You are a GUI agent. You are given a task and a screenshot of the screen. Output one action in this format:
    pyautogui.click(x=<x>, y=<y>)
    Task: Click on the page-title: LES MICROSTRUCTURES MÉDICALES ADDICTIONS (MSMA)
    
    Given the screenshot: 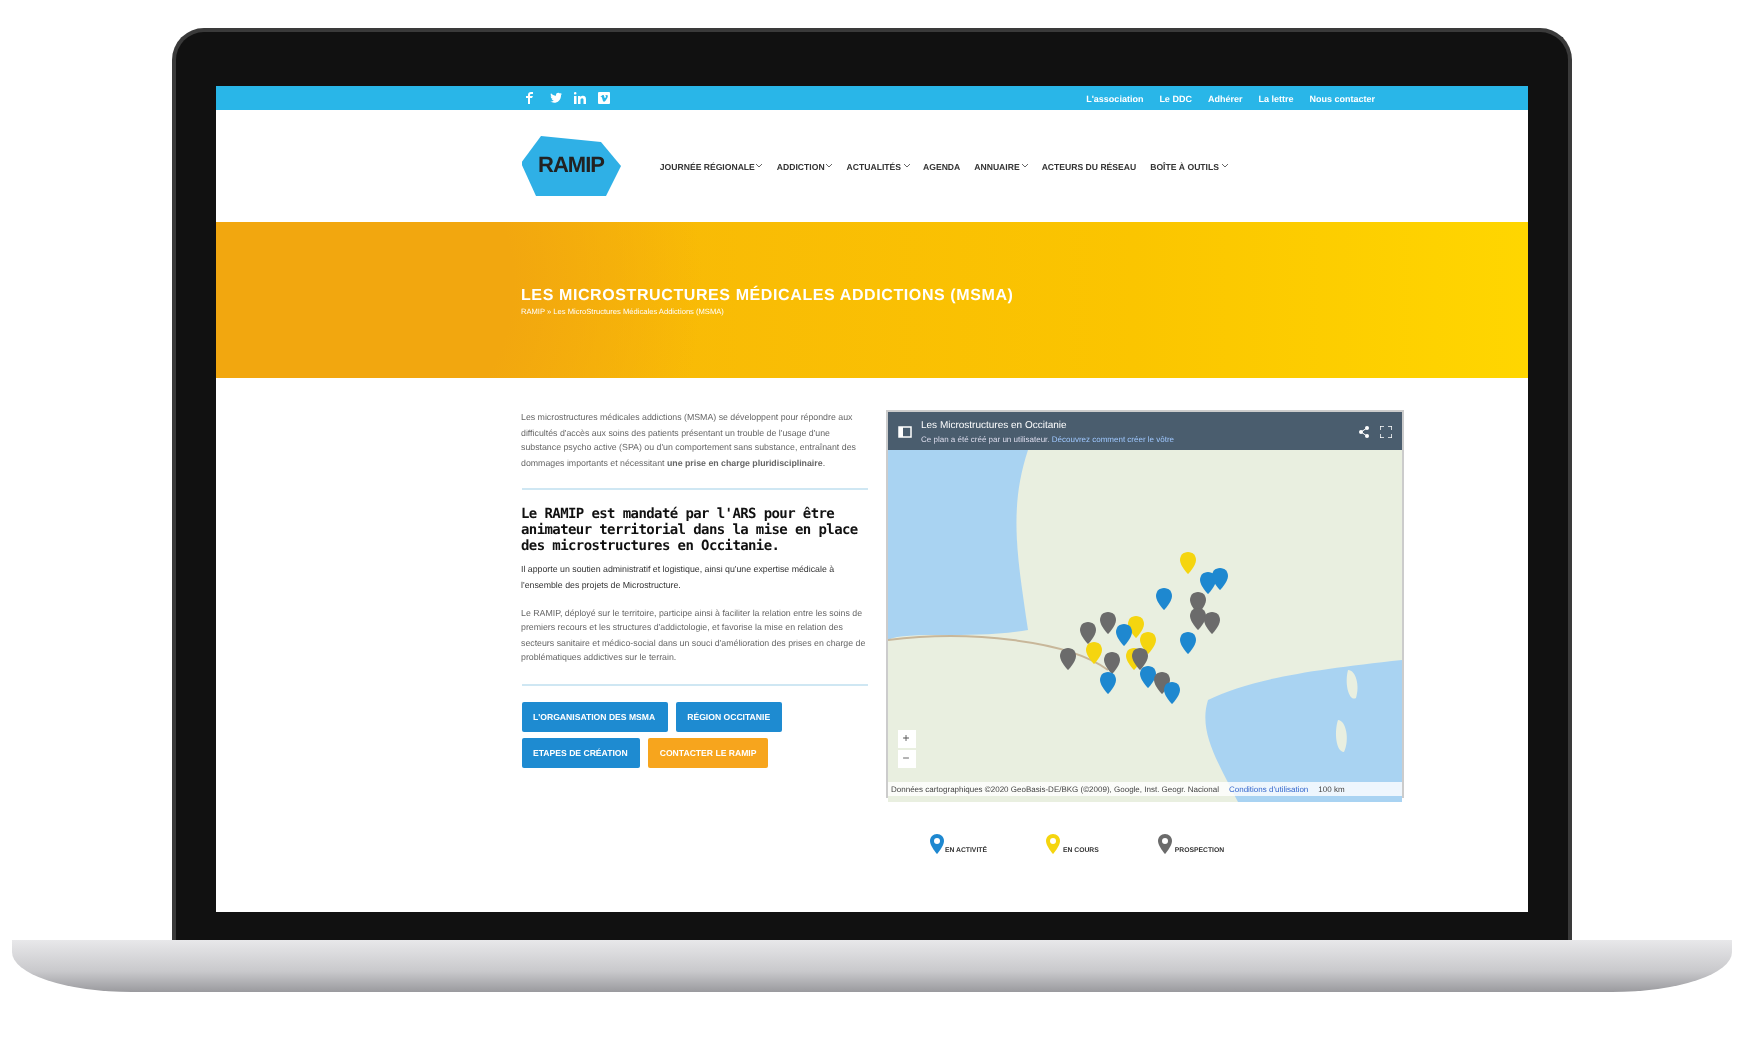 What is the action you would take?
    pyautogui.click(x=768, y=294)
    